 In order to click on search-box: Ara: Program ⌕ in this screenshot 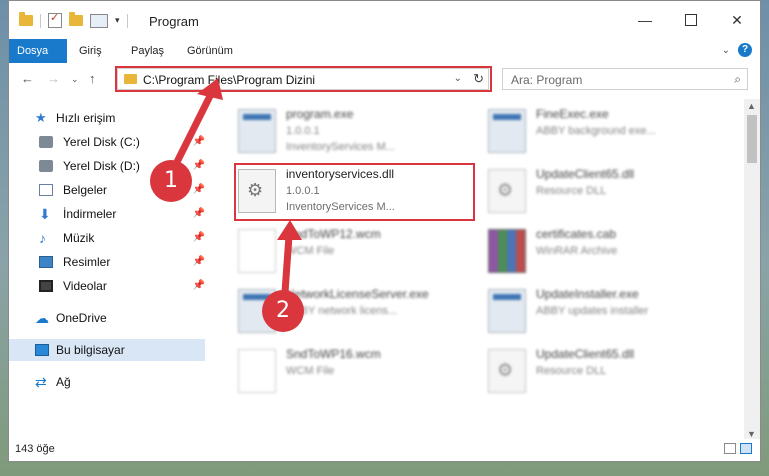, I will do `click(625, 79)`.